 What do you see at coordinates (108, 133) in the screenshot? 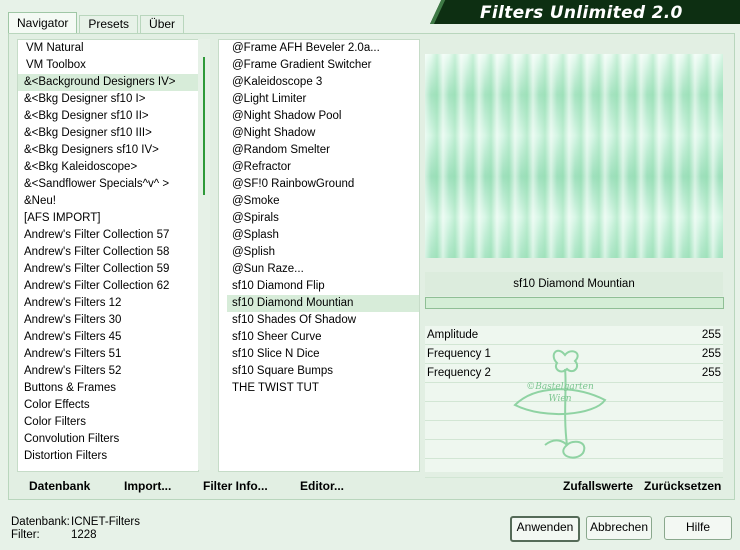
I see `category-item: &<Bkg Designer sf10 III>` at bounding box center [108, 133].